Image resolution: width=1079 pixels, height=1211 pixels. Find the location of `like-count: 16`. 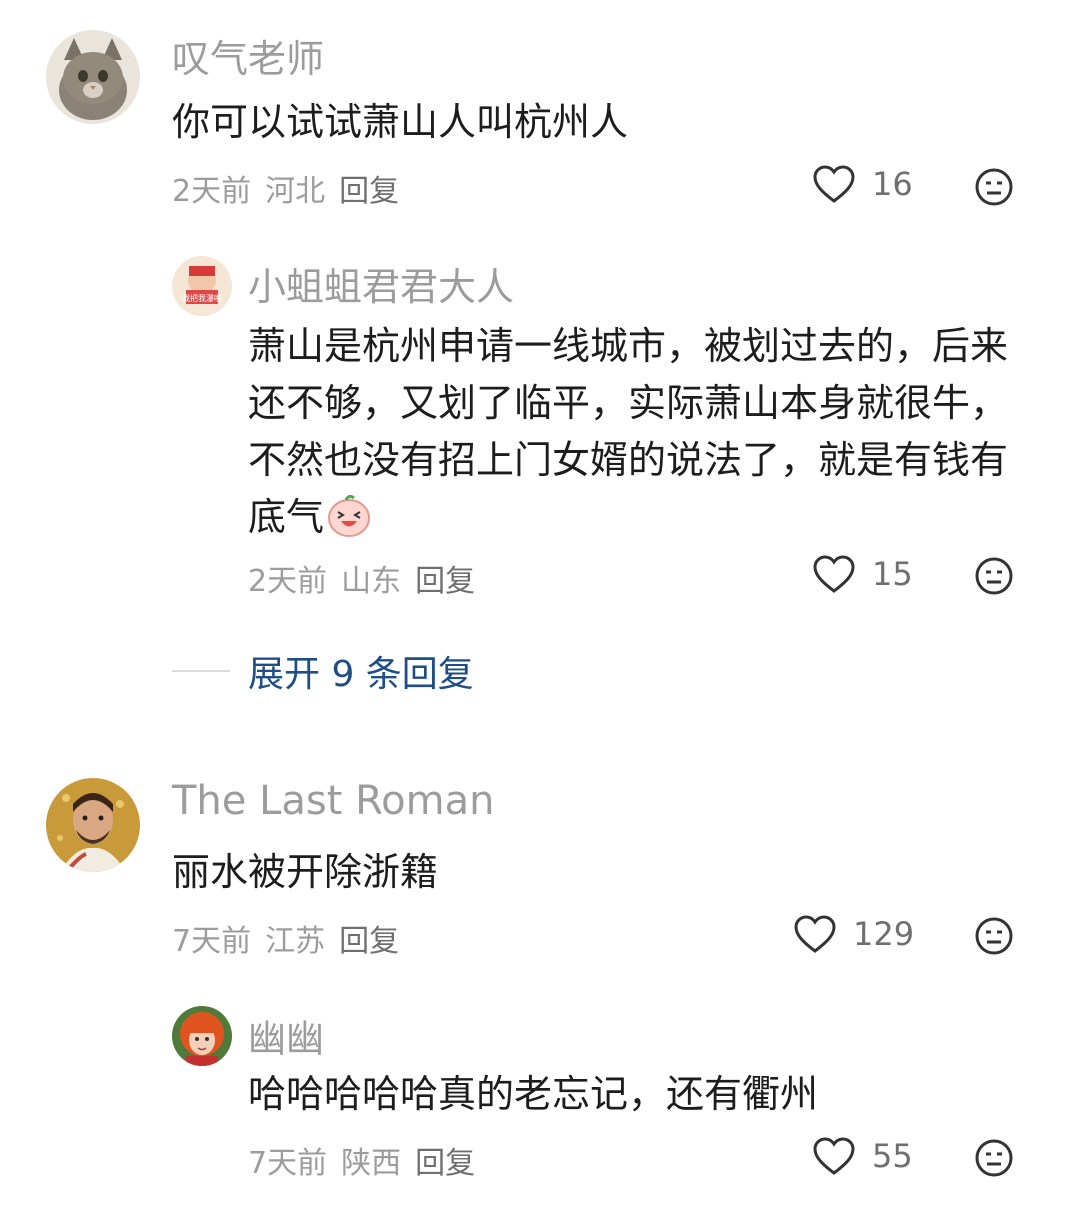

like-count: 16 is located at coordinates (892, 184).